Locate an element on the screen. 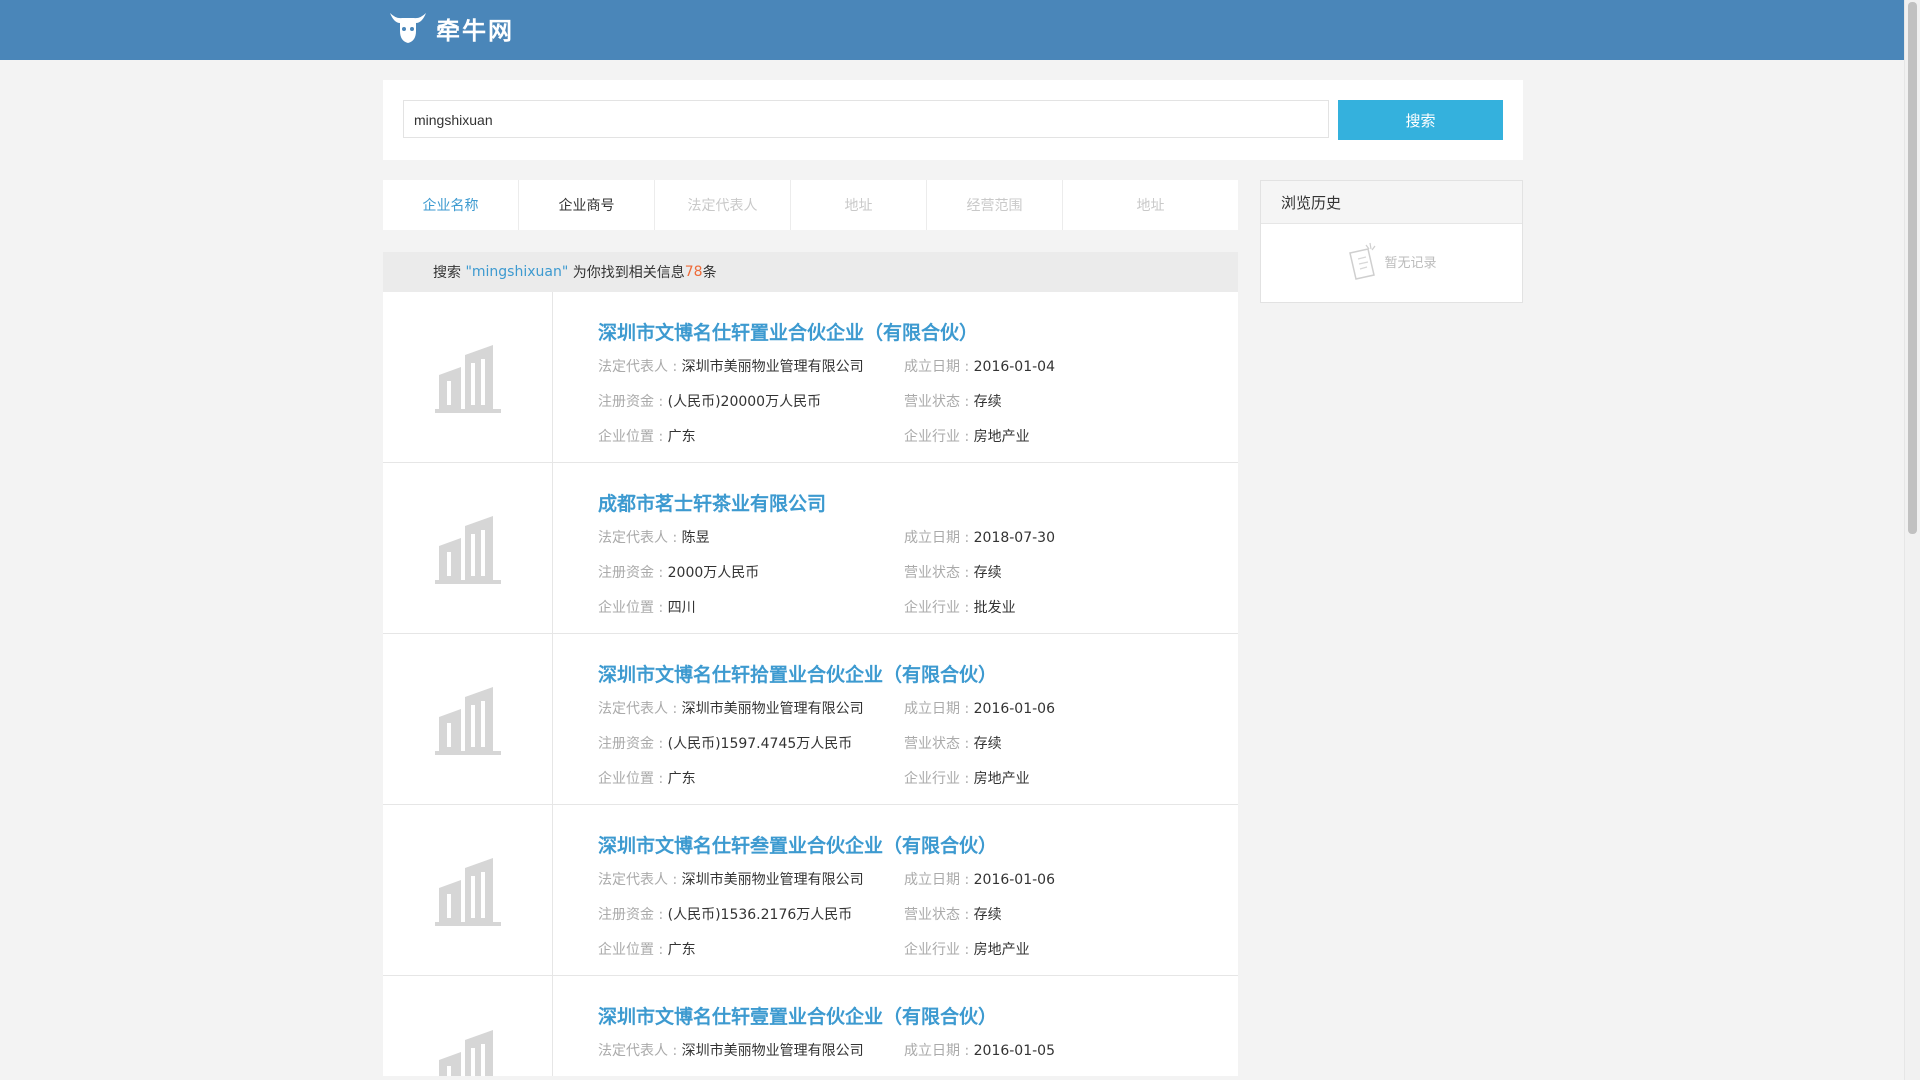 The width and height of the screenshot is (1920, 1080). history-title: 浏览历史 is located at coordinates (1391, 202).